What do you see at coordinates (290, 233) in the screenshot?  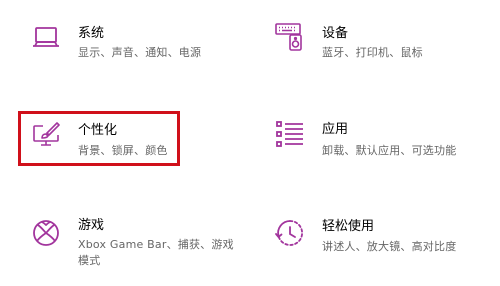 I see `ease-of-access-icon` at bounding box center [290, 233].